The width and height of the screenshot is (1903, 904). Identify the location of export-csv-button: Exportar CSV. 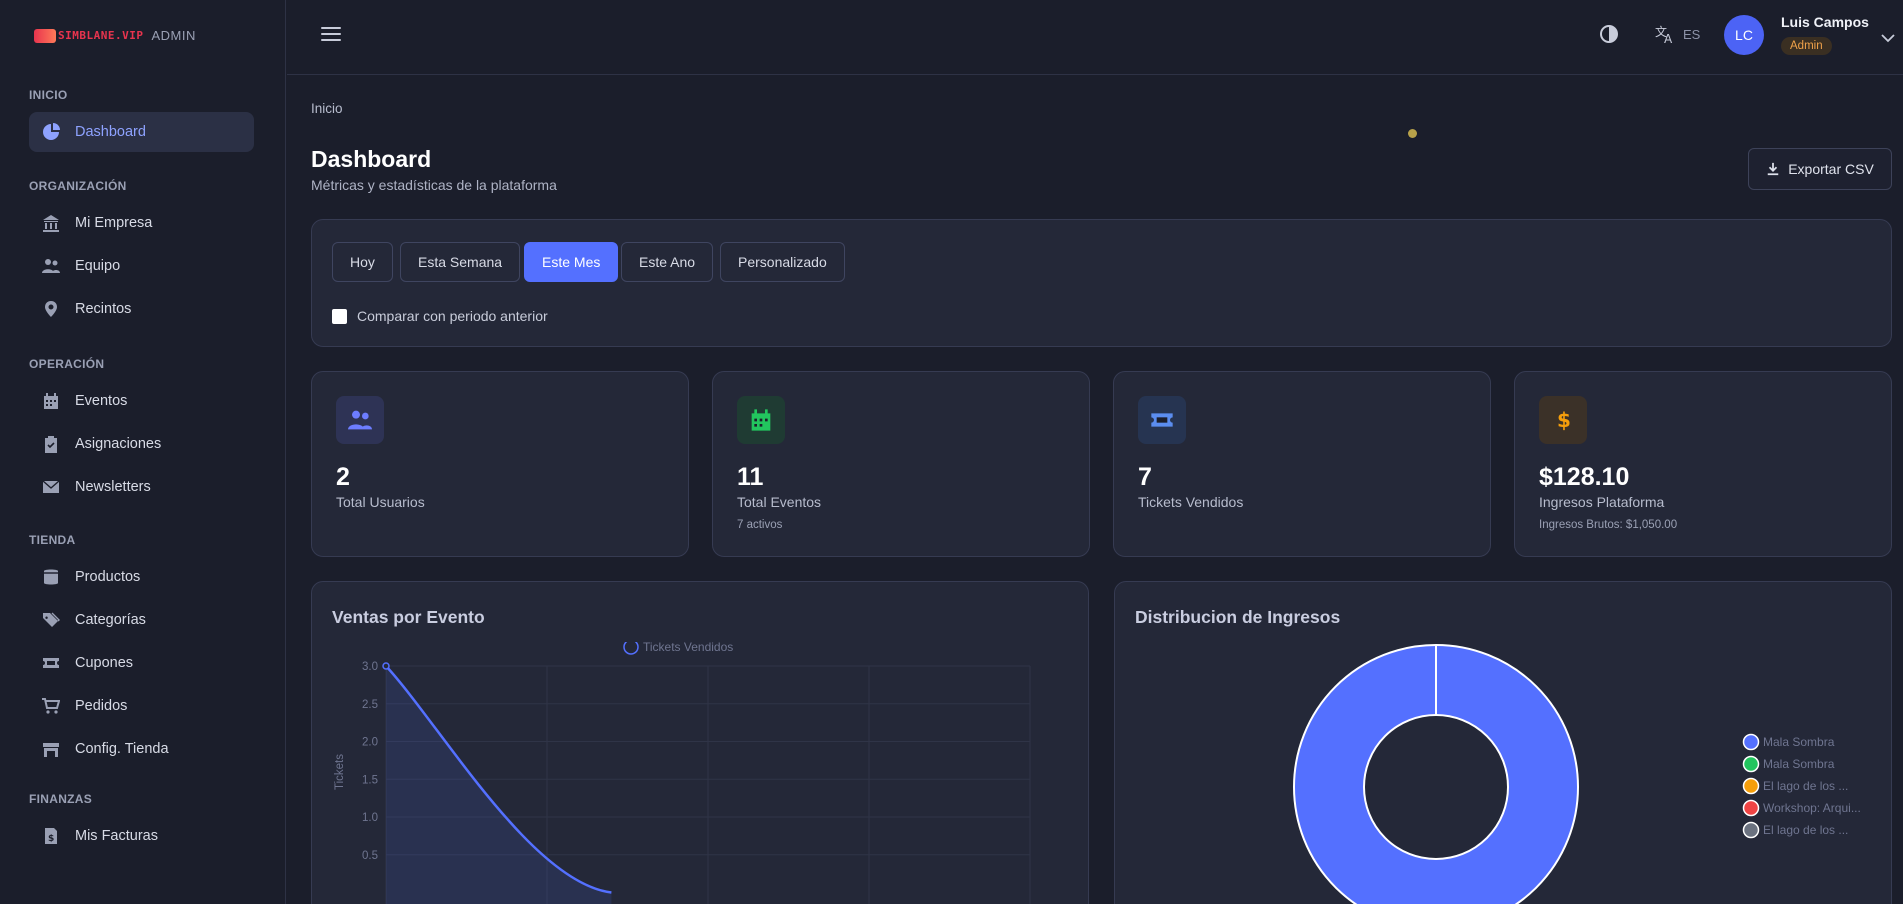
(1820, 169).